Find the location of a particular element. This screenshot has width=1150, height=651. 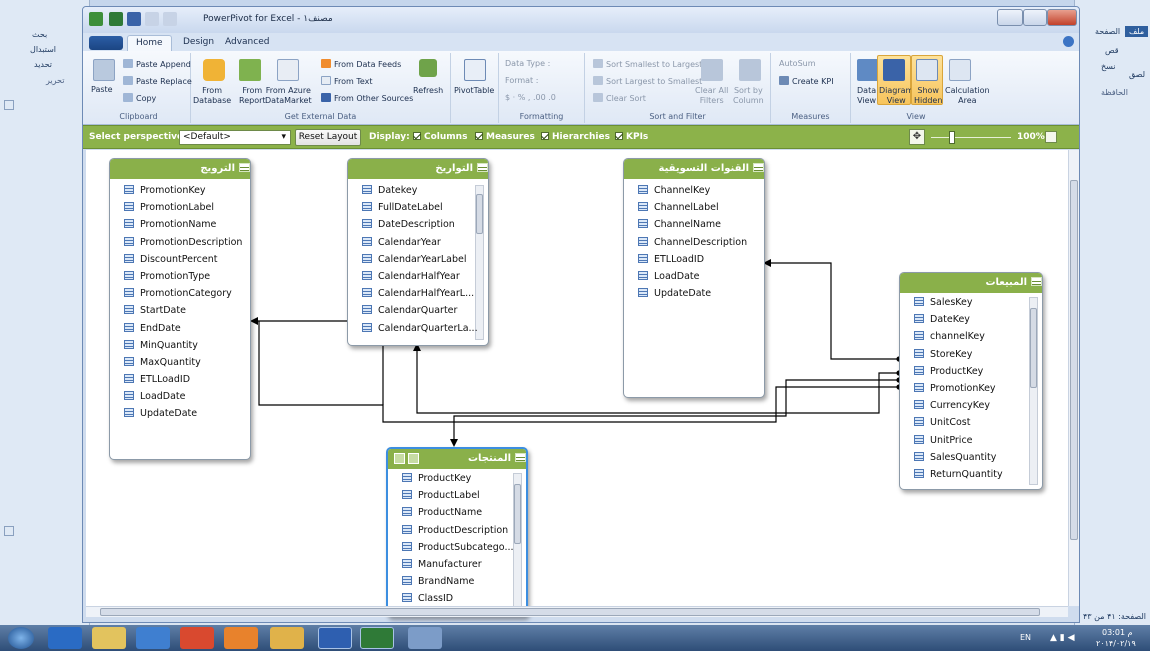

table-header: المبيعات is located at coordinates (971, 283).